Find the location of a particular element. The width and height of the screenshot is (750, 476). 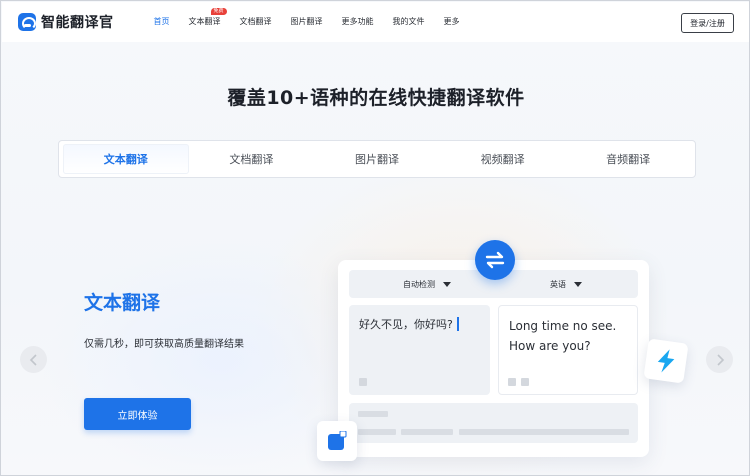

target-language-label: 英语 is located at coordinates (558, 284).